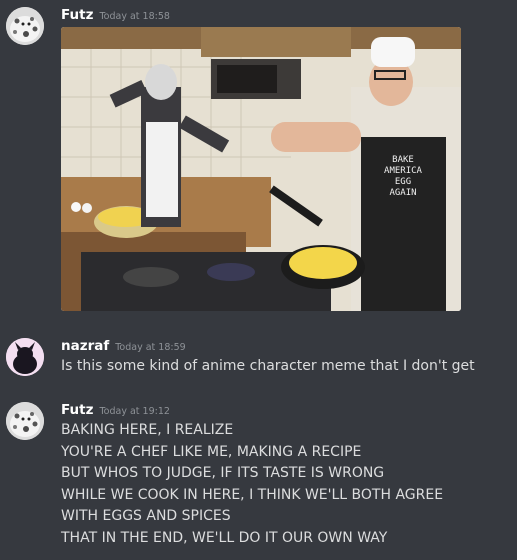 This screenshot has width=517, height=560. What do you see at coordinates (403, 182) in the screenshot?
I see `apron-line-3: EGG` at bounding box center [403, 182].